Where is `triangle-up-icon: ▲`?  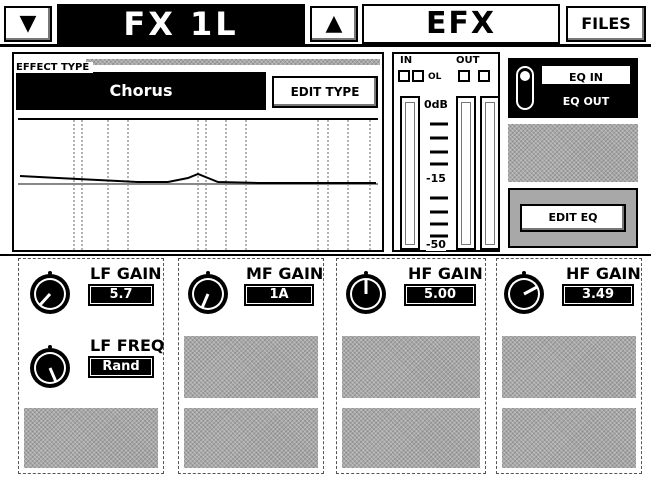
triangle-up-icon: ▲ is located at coordinates (334, 23).